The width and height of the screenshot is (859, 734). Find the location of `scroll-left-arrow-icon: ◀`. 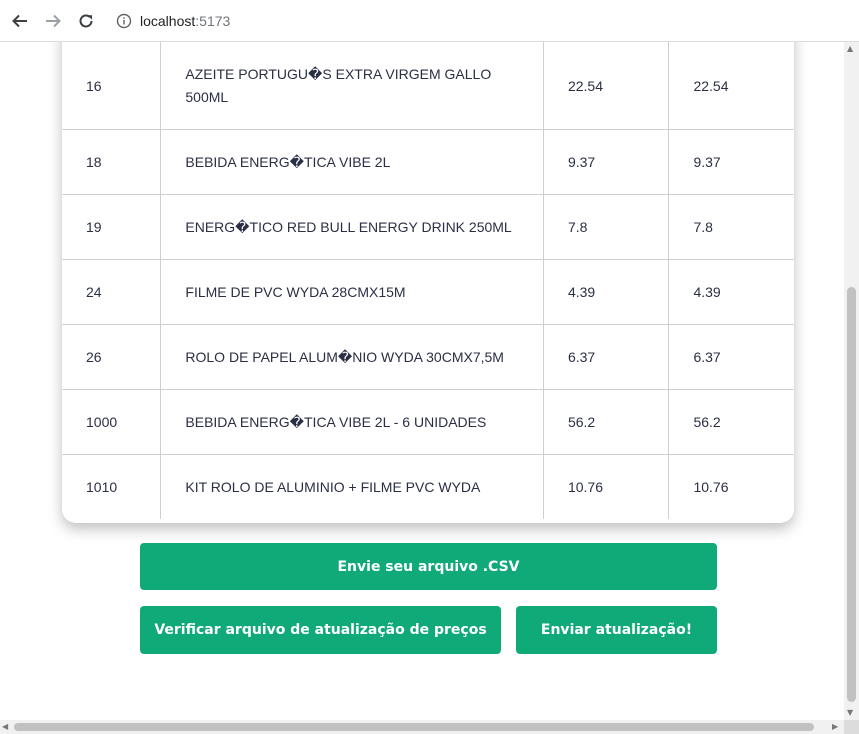

scroll-left-arrow-icon: ◀ is located at coordinates (5, 726).